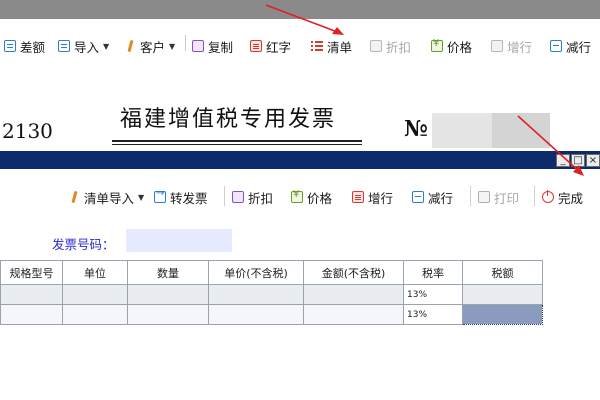 The height and width of the screenshot is (400, 600). What do you see at coordinates (256, 272) in the screenshot?
I see `column-header: 单价(不含税)` at bounding box center [256, 272].